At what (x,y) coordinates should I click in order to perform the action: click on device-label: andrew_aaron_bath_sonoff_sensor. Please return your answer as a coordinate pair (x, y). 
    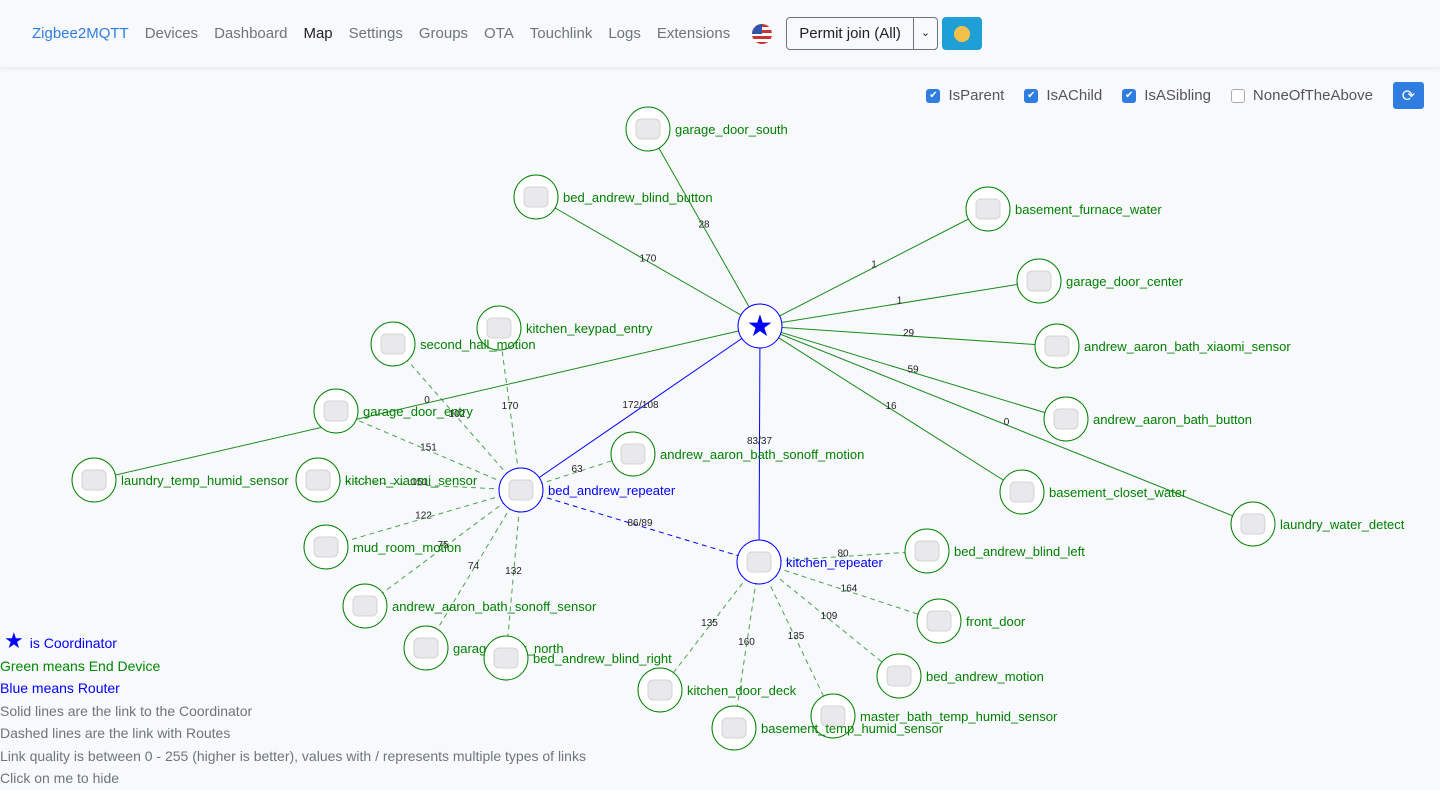
    Looking at the image, I should click on (494, 606).